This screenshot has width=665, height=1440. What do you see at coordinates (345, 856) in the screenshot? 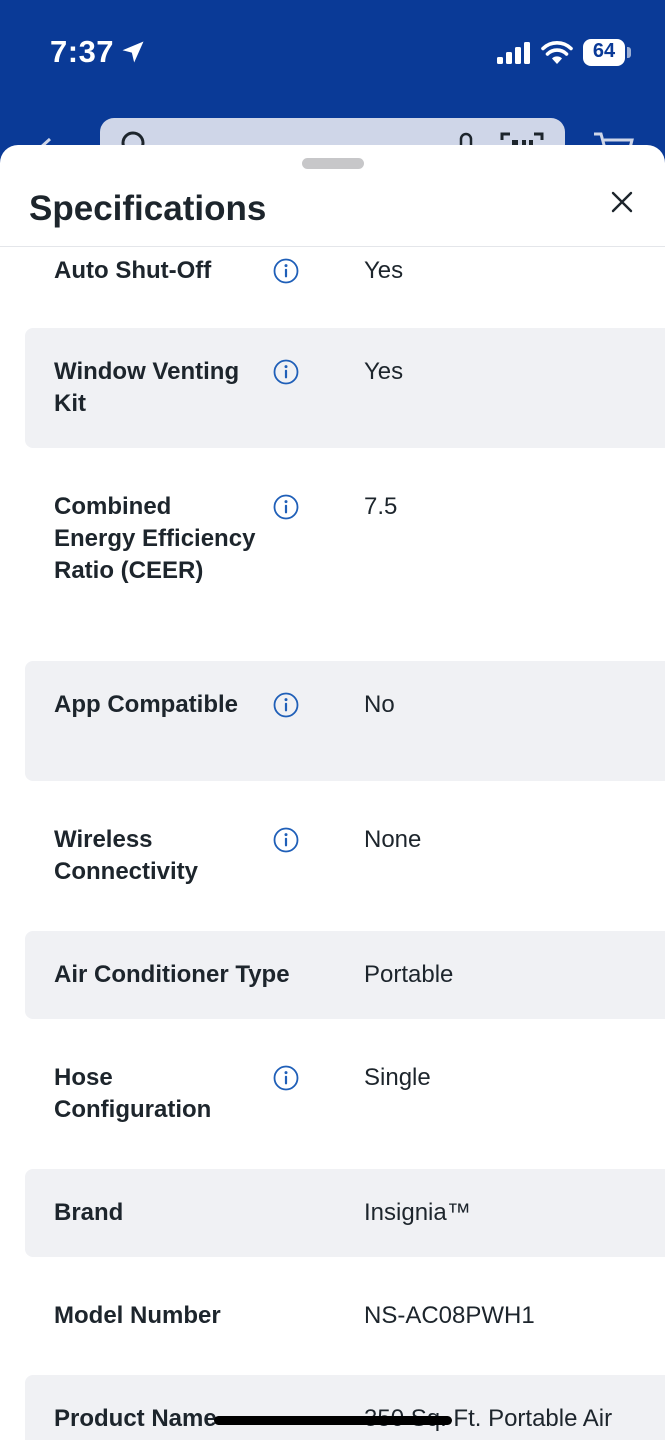
I see `spec-row: Wireless Connectivity None` at bounding box center [345, 856].